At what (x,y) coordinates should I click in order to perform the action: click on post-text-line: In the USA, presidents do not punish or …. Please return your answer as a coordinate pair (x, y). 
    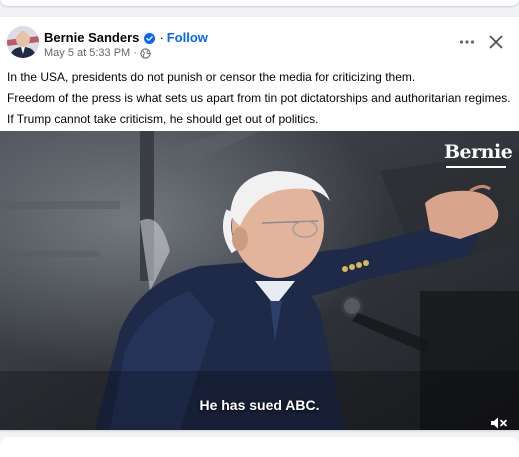
    Looking at the image, I should click on (211, 77).